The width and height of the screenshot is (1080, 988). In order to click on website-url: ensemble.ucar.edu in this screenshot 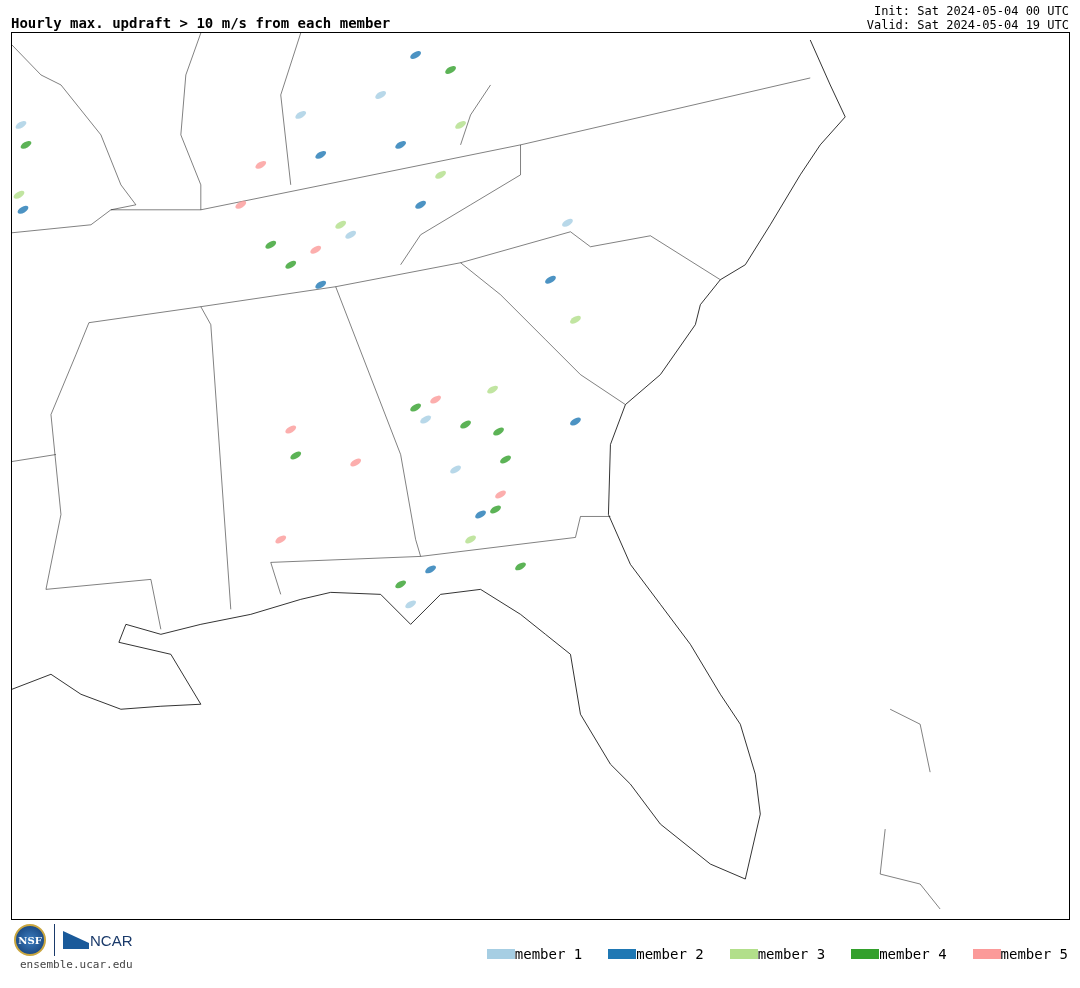, I will do `click(76, 964)`.